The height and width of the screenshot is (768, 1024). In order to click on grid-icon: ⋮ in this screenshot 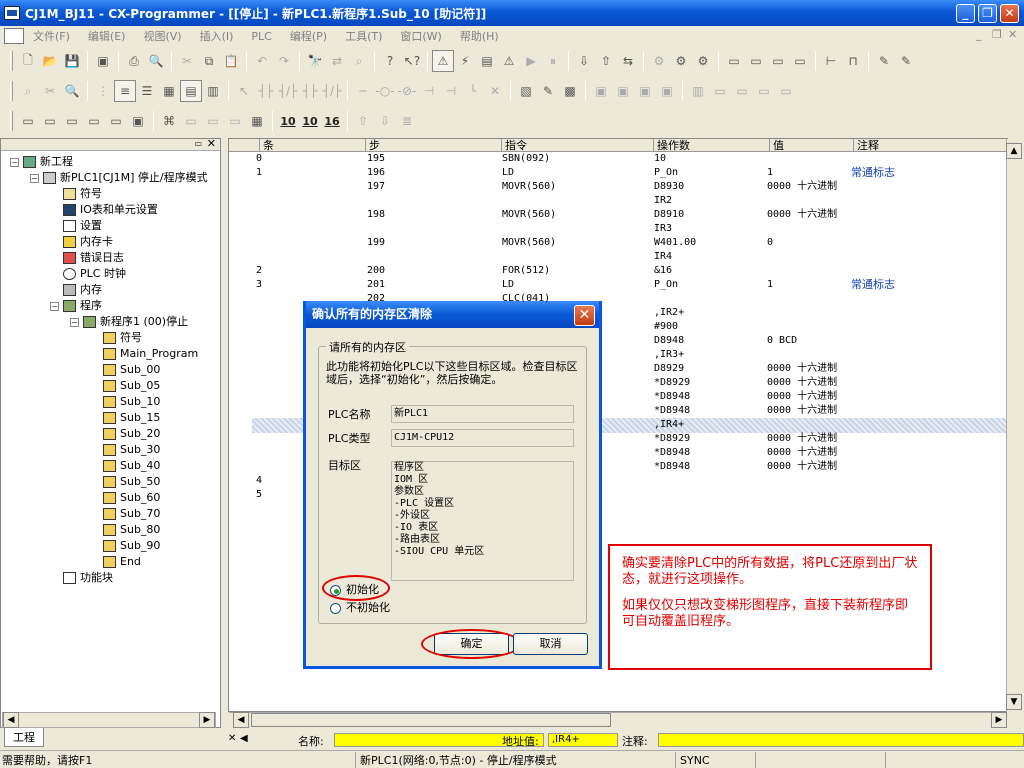, I will do `click(103, 91)`.